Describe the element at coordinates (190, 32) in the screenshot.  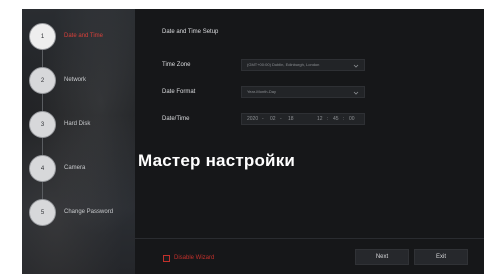
I see `page-title: Date and Time Setup` at that location.